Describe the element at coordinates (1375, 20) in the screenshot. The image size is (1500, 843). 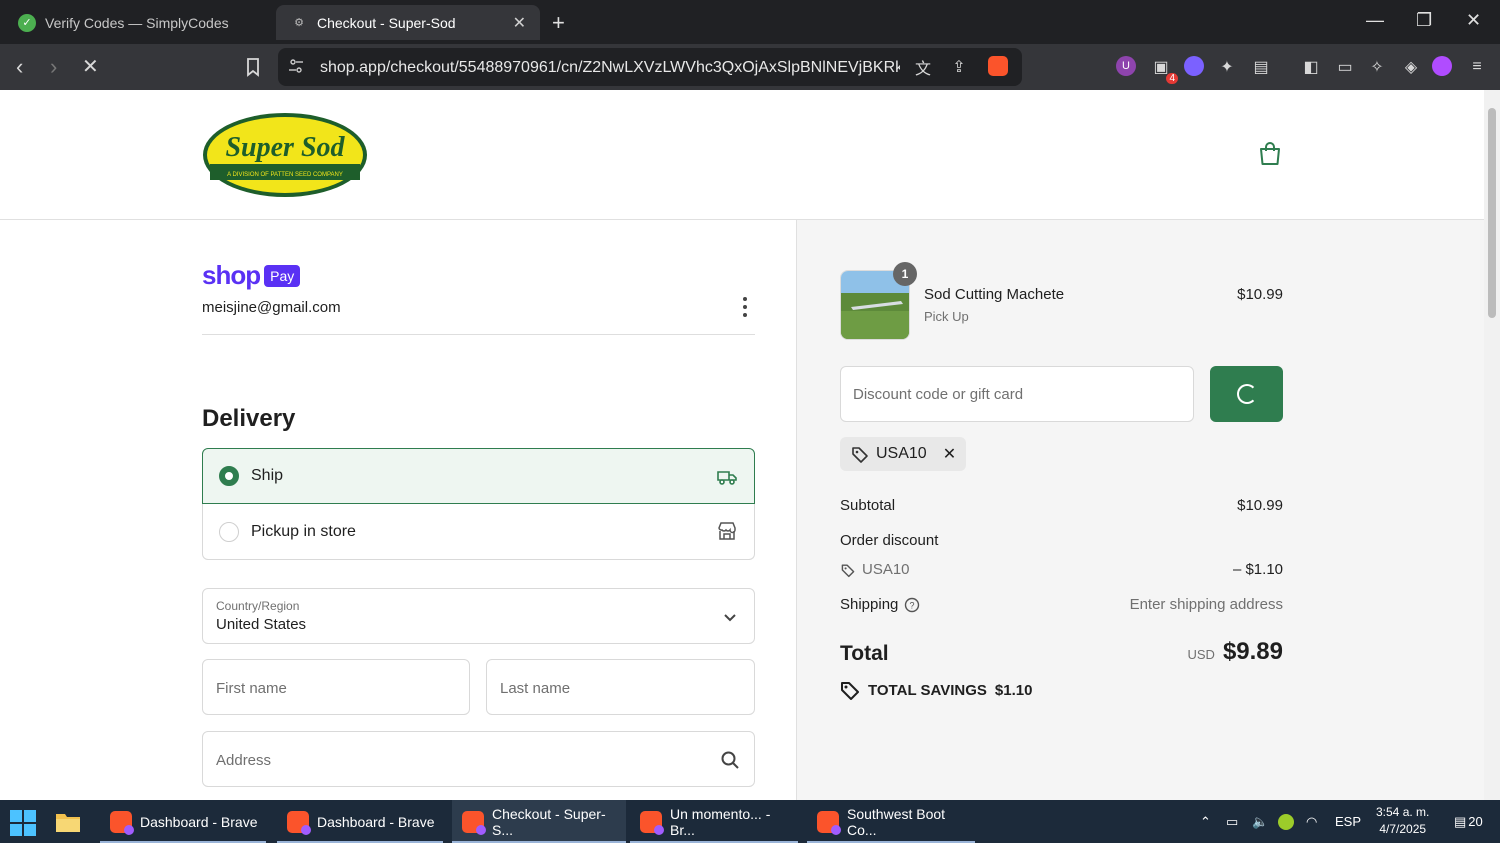
I see `minimize-icon: —` at that location.